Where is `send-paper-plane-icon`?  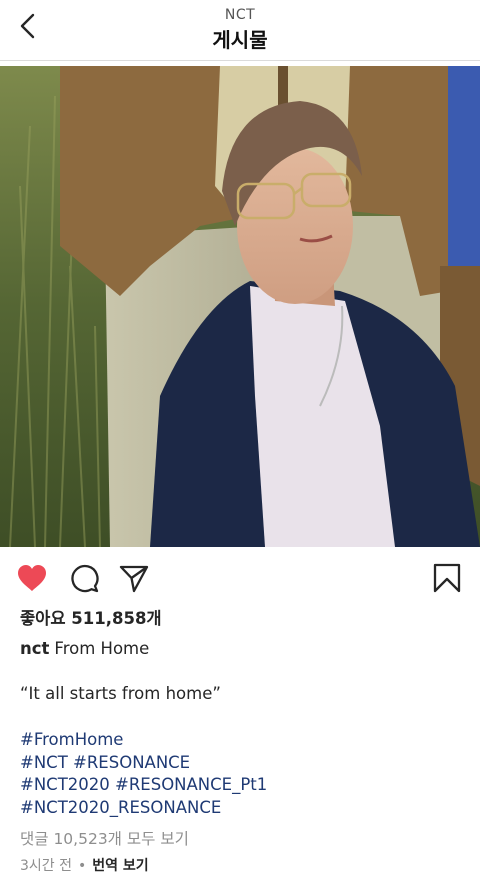
send-paper-plane-icon is located at coordinates (134, 578).